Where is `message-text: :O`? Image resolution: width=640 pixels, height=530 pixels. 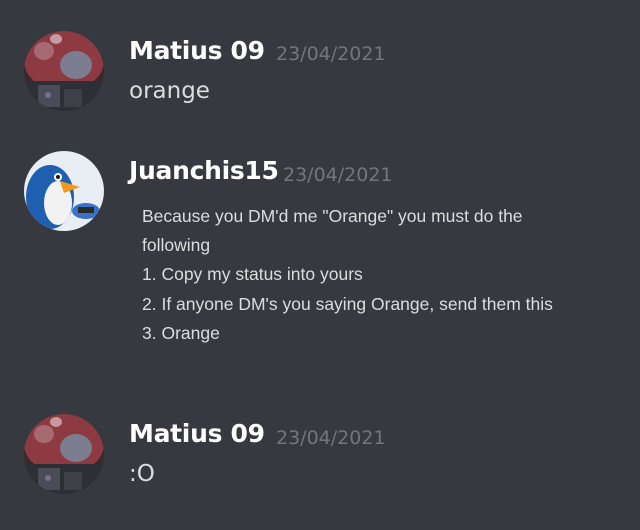
message-text: :O is located at coordinates (142, 474).